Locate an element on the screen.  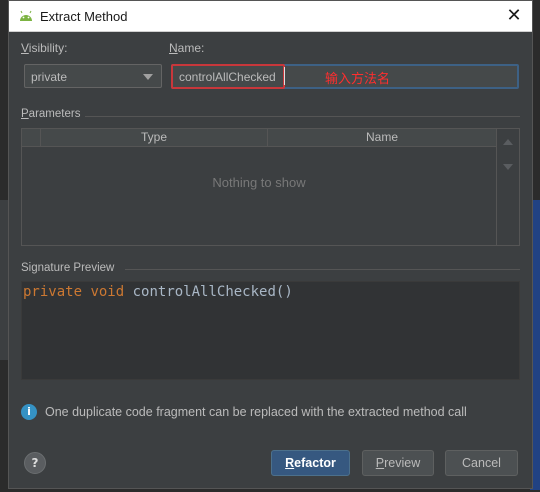
move-down-icon is located at coordinates (508, 167).